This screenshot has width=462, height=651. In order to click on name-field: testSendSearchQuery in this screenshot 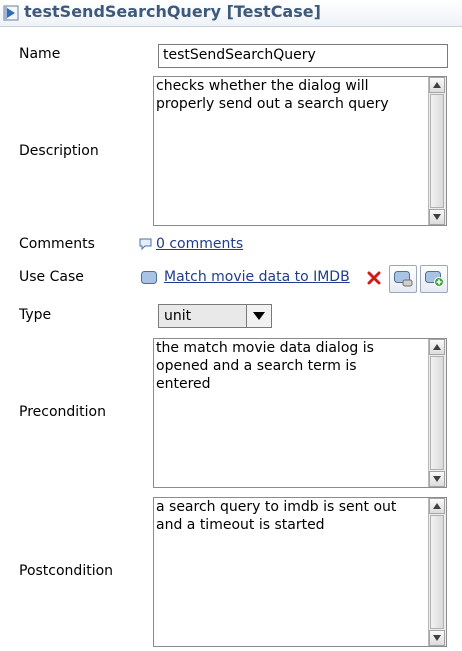, I will do `click(303, 56)`.